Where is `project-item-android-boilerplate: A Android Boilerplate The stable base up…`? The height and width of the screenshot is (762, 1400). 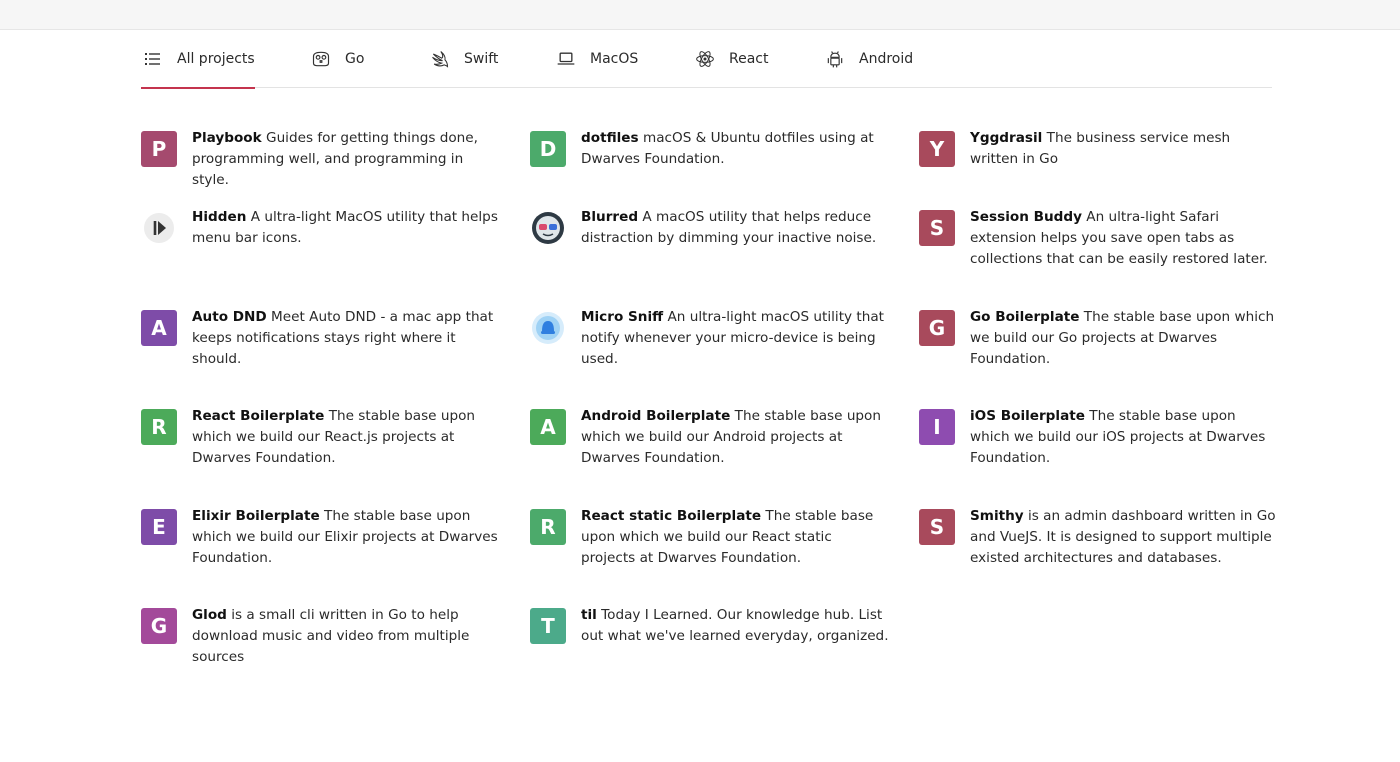
project-item-android-boilerplate: A Android Boilerplate The stable base up… is located at coordinates (710, 437).